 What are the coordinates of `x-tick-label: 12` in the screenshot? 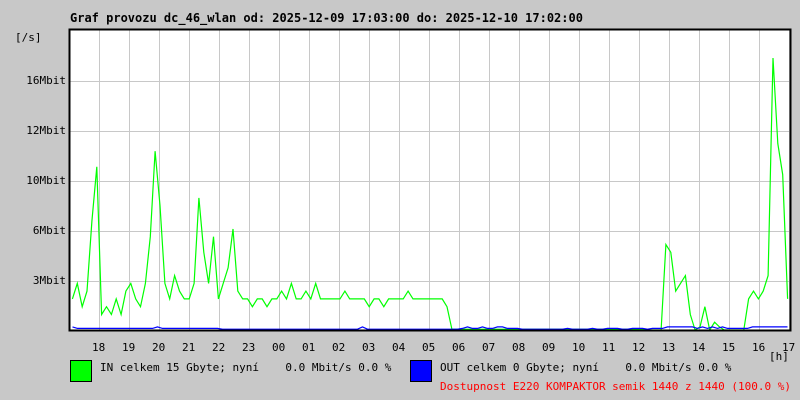 It's located at (639, 347).